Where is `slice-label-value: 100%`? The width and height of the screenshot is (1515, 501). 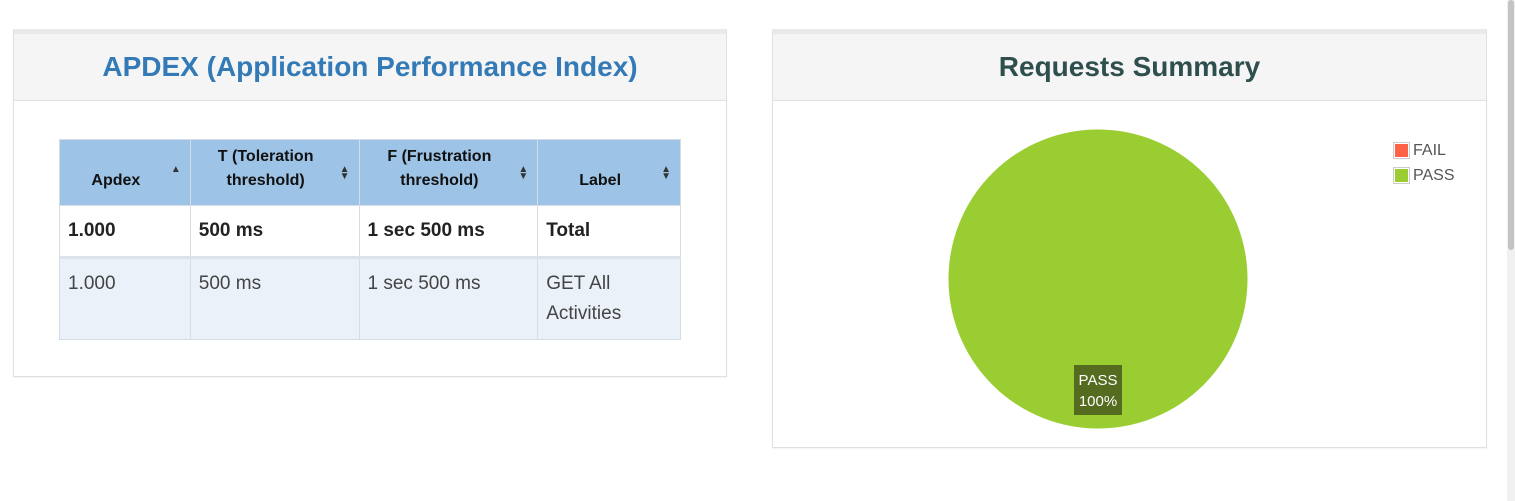
slice-label-value: 100% is located at coordinates (1098, 401).